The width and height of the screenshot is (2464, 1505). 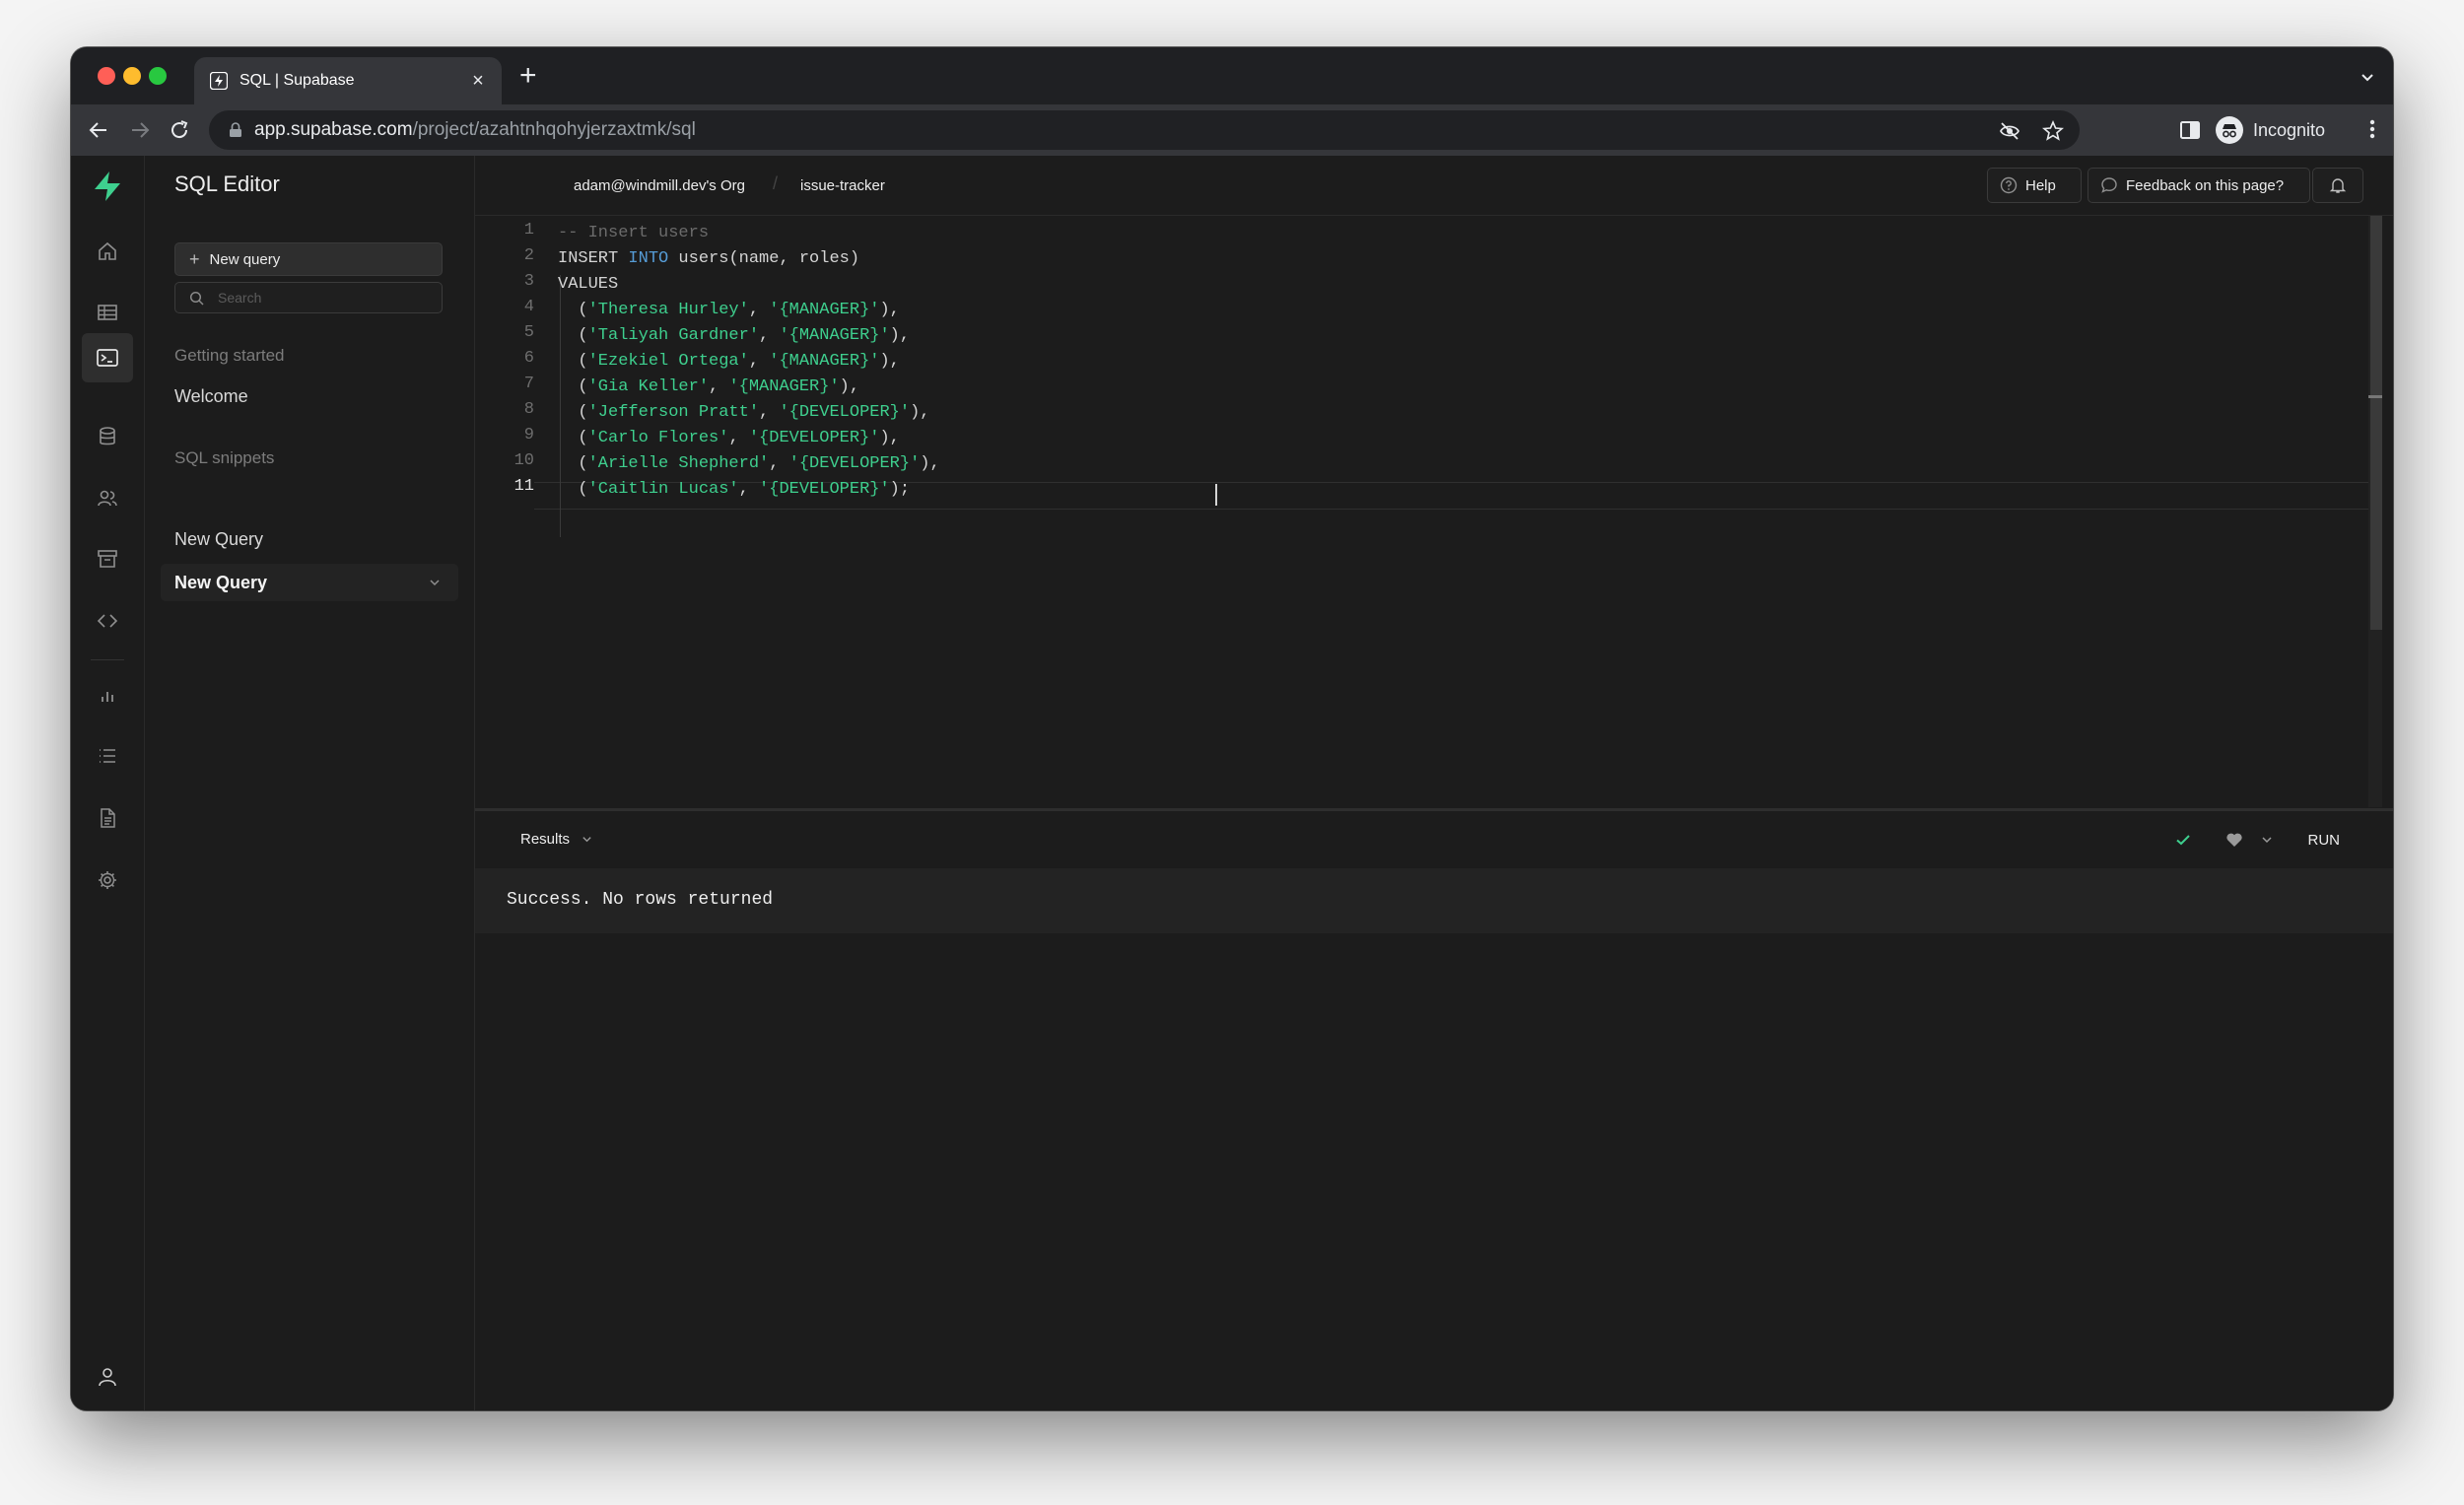 I want to click on snippet-search, so click(x=308, y=297).